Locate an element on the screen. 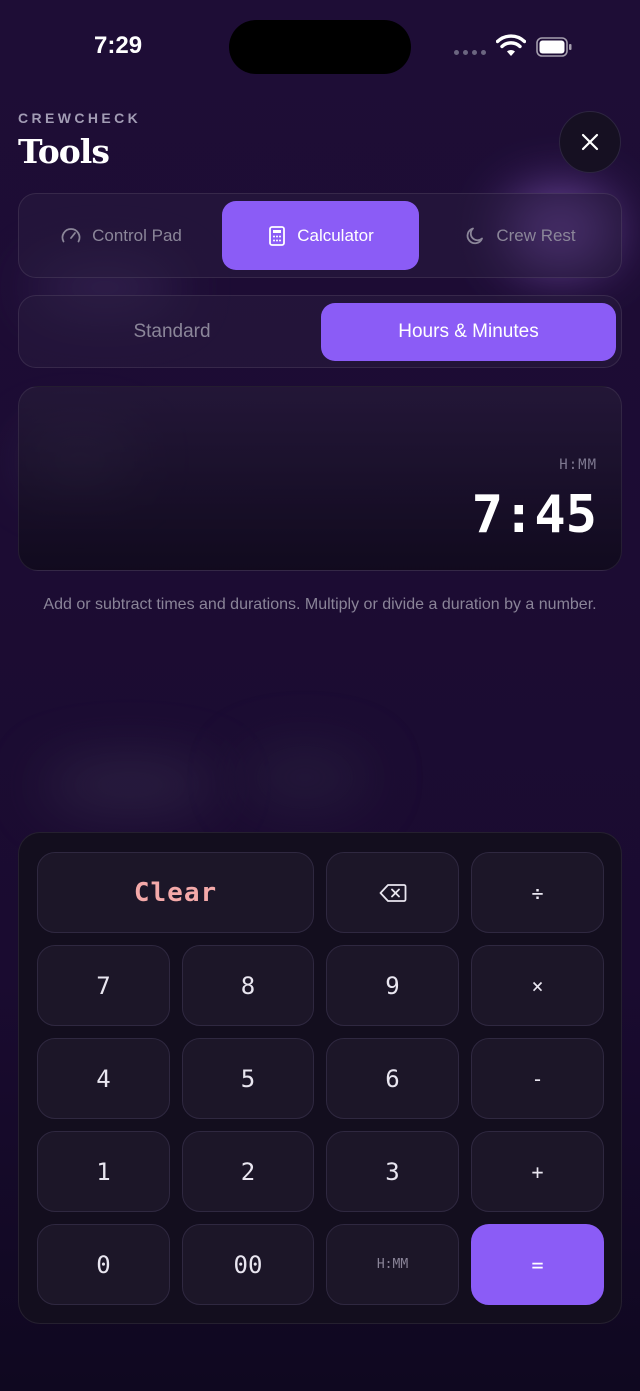 The height and width of the screenshot is (1391, 640). key-6: 6 is located at coordinates (392, 1078).